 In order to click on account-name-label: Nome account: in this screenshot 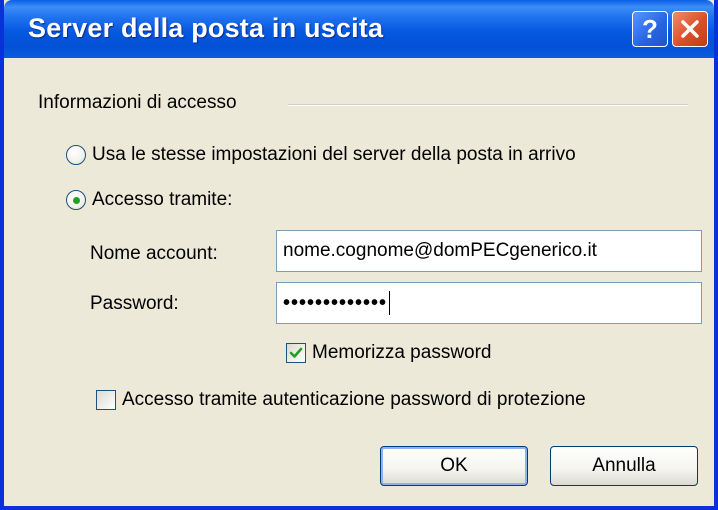, I will do `click(154, 253)`.